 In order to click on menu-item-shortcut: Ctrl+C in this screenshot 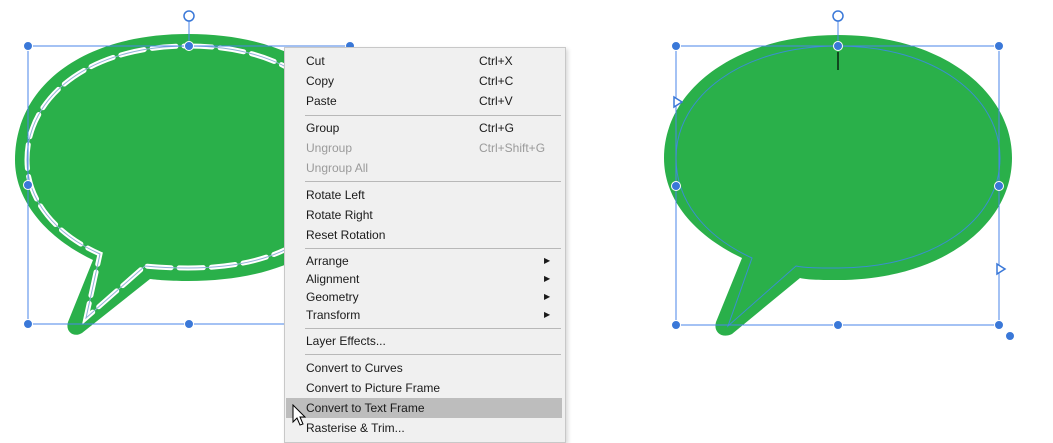, I will do `click(496, 81)`.